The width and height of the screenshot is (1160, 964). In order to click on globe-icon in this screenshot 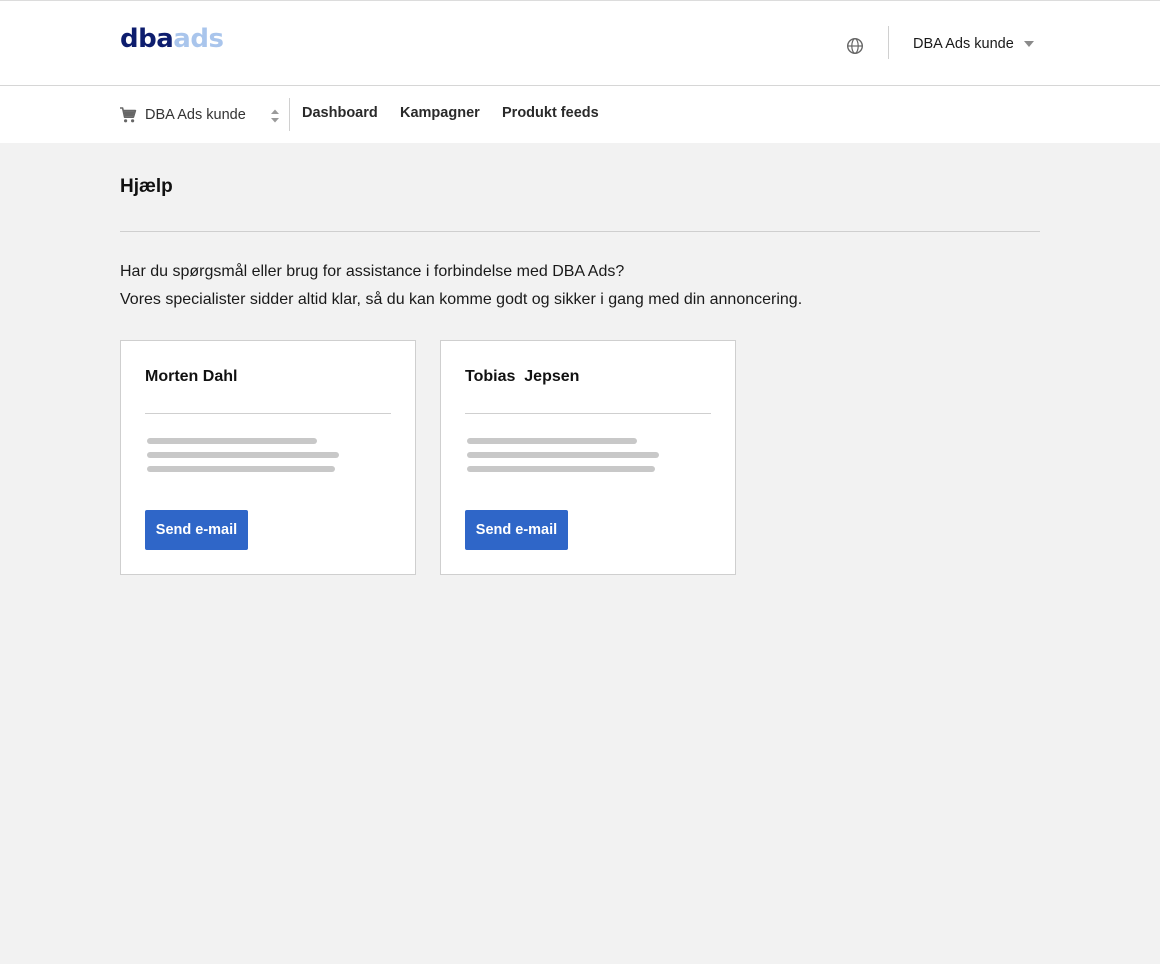, I will do `click(855, 46)`.